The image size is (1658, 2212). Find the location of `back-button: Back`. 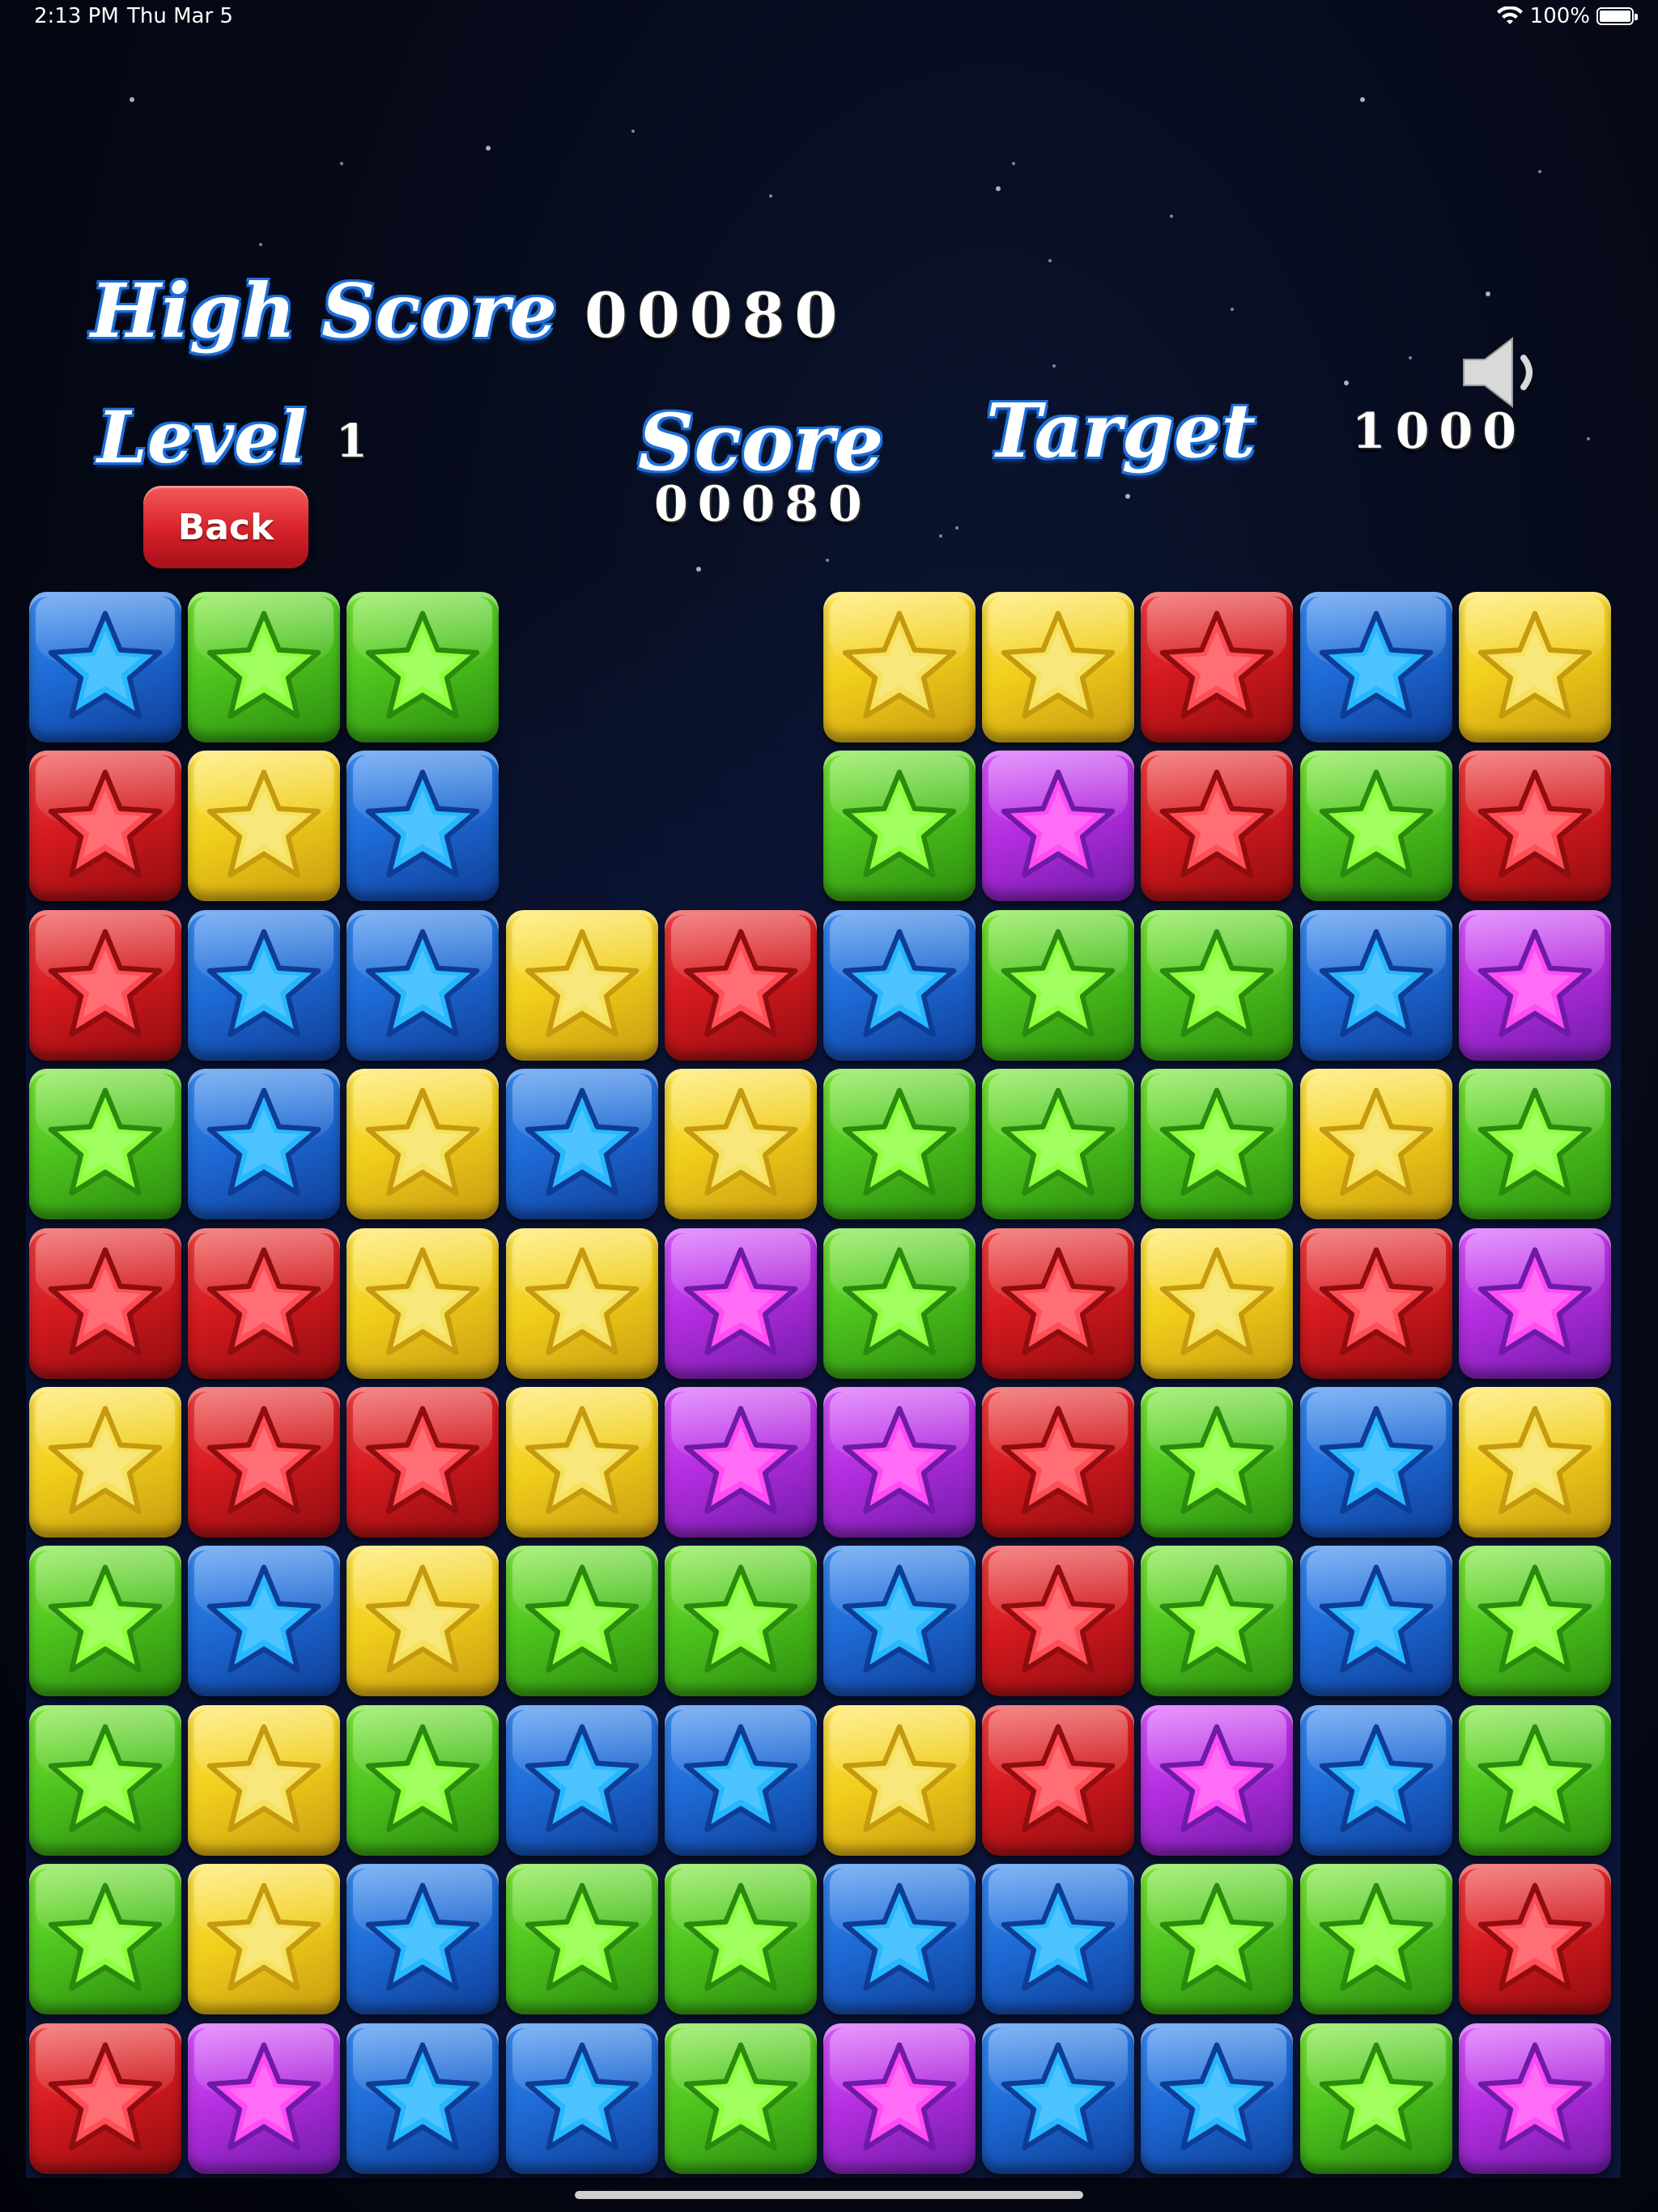

back-button: Back is located at coordinates (225, 527).